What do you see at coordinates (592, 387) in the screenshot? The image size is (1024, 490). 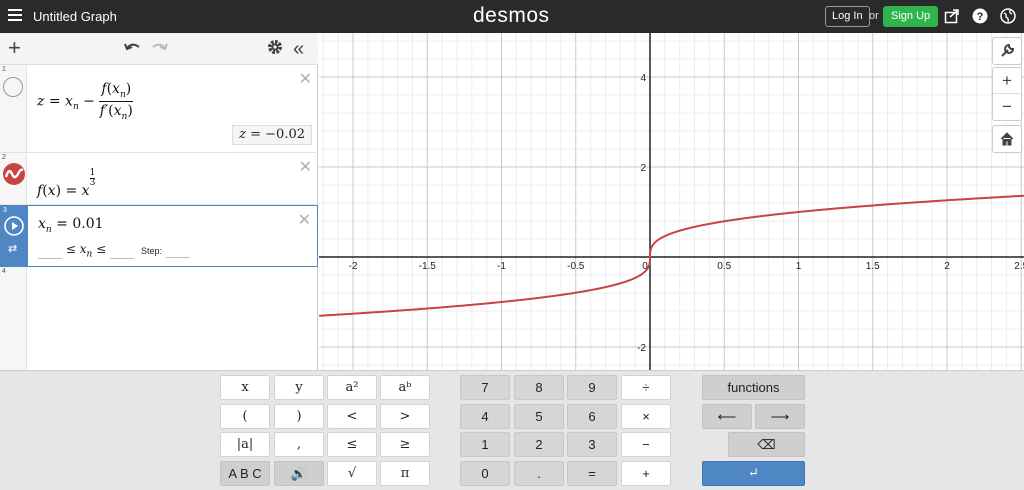 I see `numkey-0-2: 9` at bounding box center [592, 387].